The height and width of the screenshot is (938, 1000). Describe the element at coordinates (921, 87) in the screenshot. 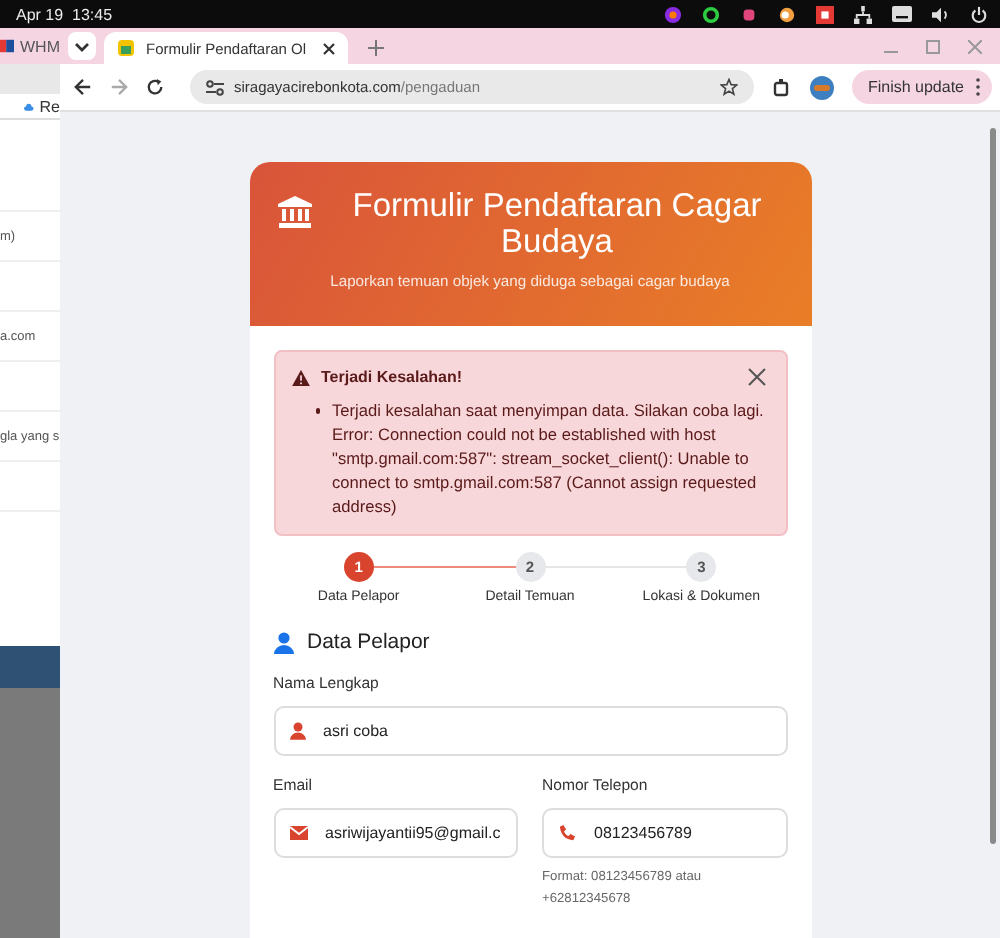

I see `finish-update-button: Finish update` at that location.